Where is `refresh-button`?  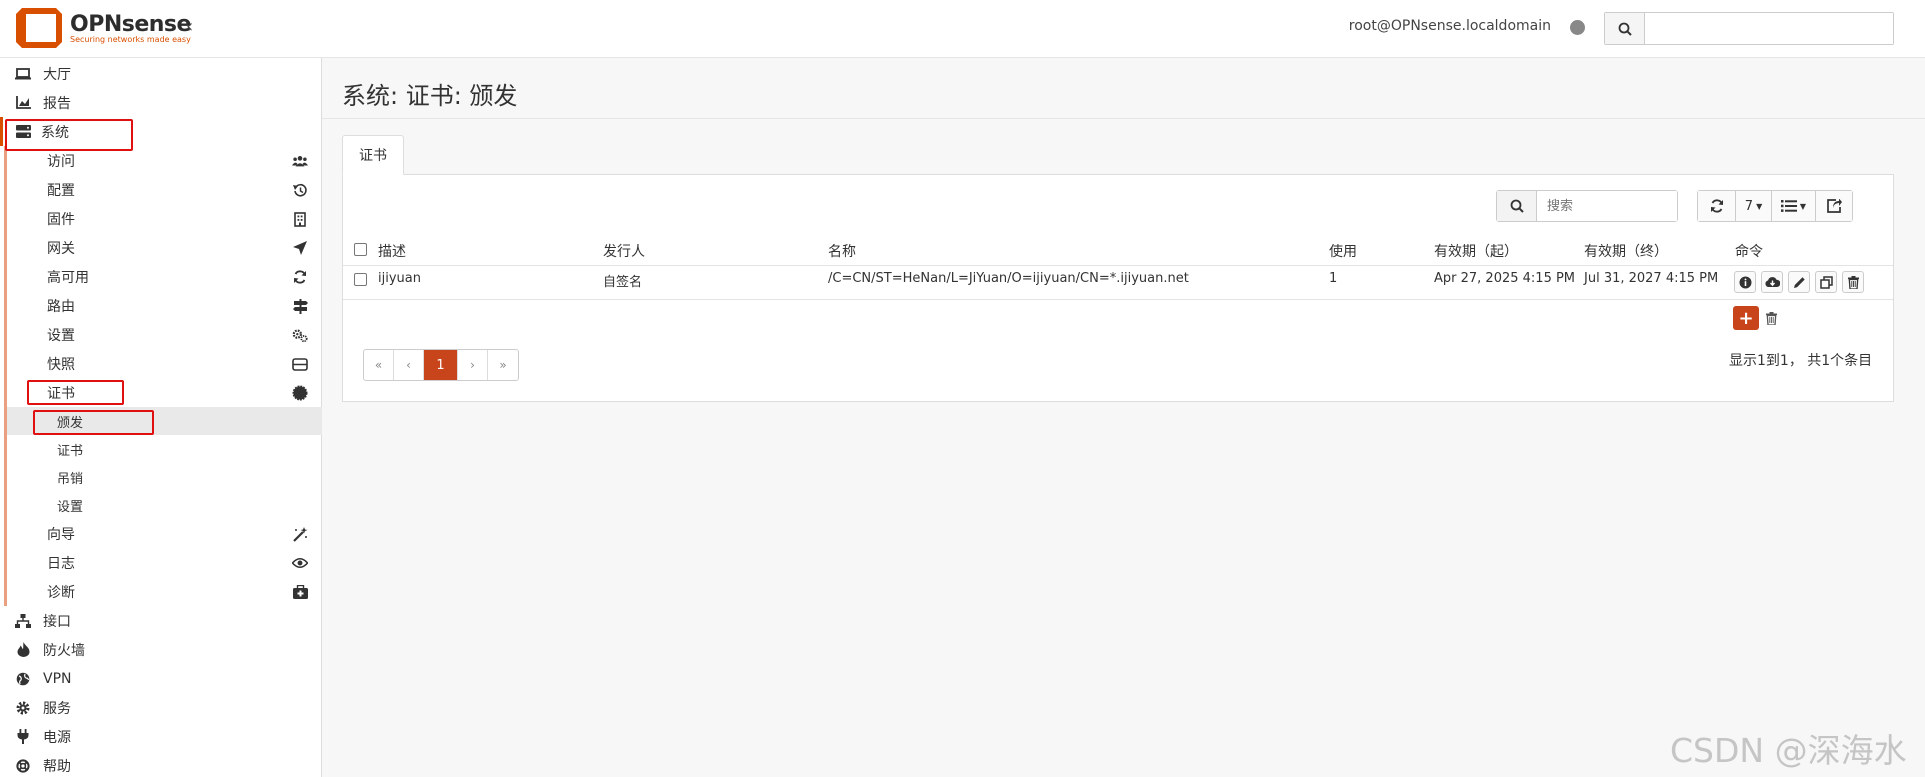
refresh-button is located at coordinates (1717, 206).